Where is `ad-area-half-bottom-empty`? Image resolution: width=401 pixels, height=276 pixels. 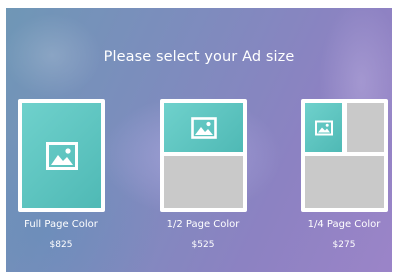 ad-area-half-bottom-empty is located at coordinates (203, 182).